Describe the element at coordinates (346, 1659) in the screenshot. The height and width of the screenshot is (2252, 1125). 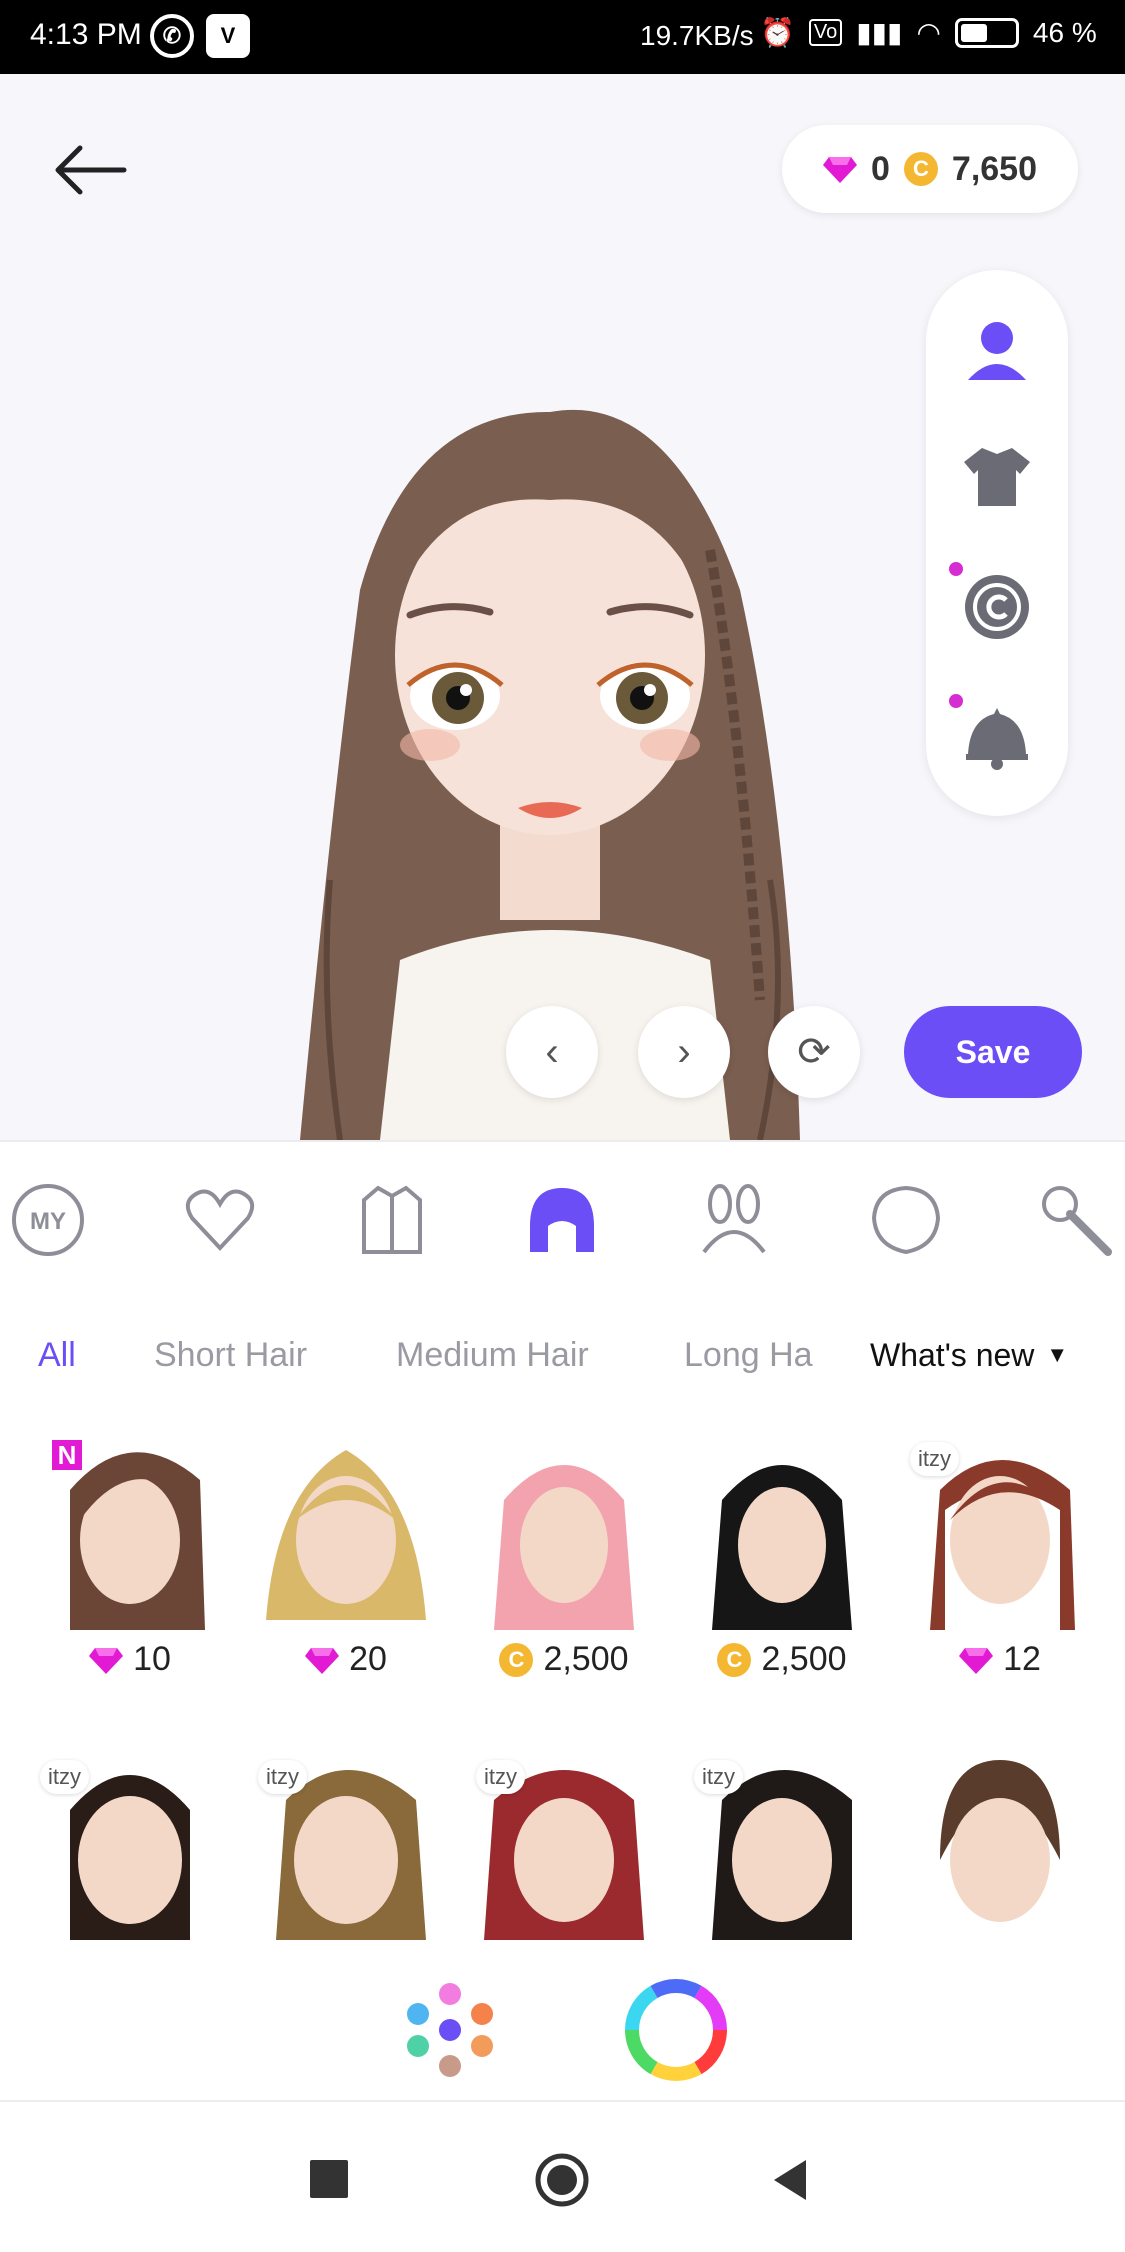
I see `item-price: 20` at that location.